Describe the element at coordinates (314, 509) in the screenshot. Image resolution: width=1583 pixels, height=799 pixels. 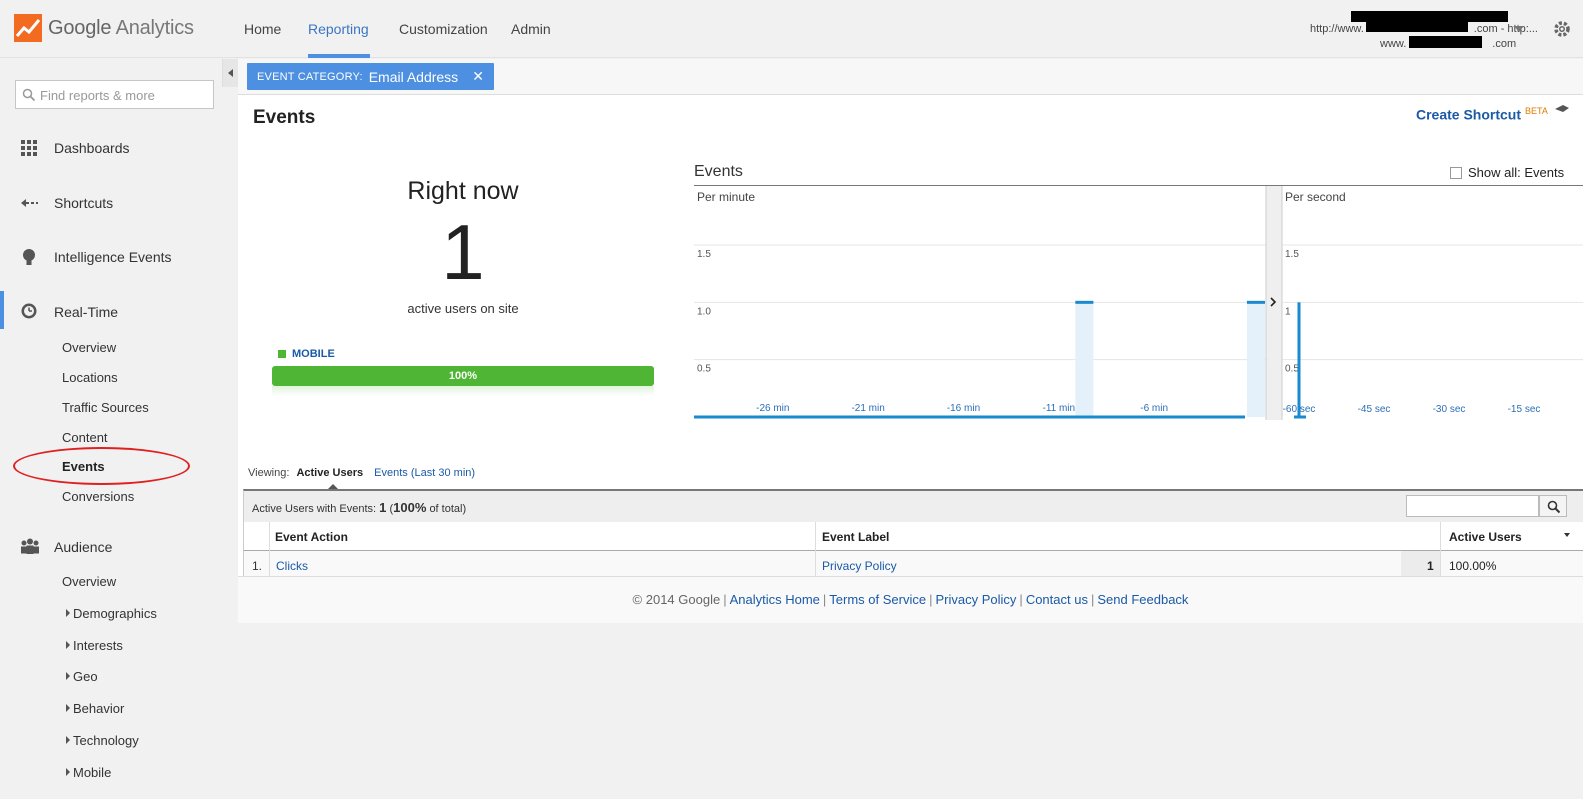
I see `summary-prefix: Active Users with Events:` at that location.